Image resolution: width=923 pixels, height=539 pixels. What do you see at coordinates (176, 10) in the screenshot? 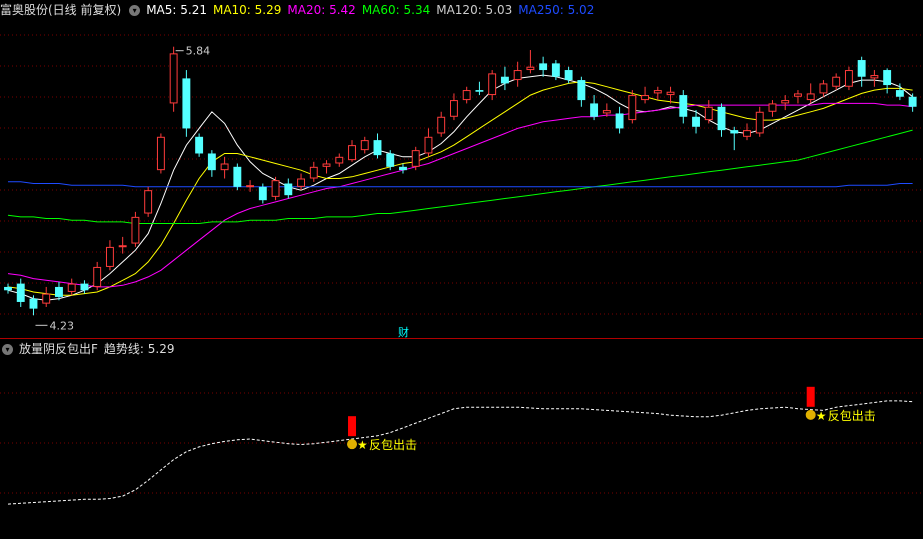
I see `ma-legend-item: MA5: 5.21` at bounding box center [176, 10].